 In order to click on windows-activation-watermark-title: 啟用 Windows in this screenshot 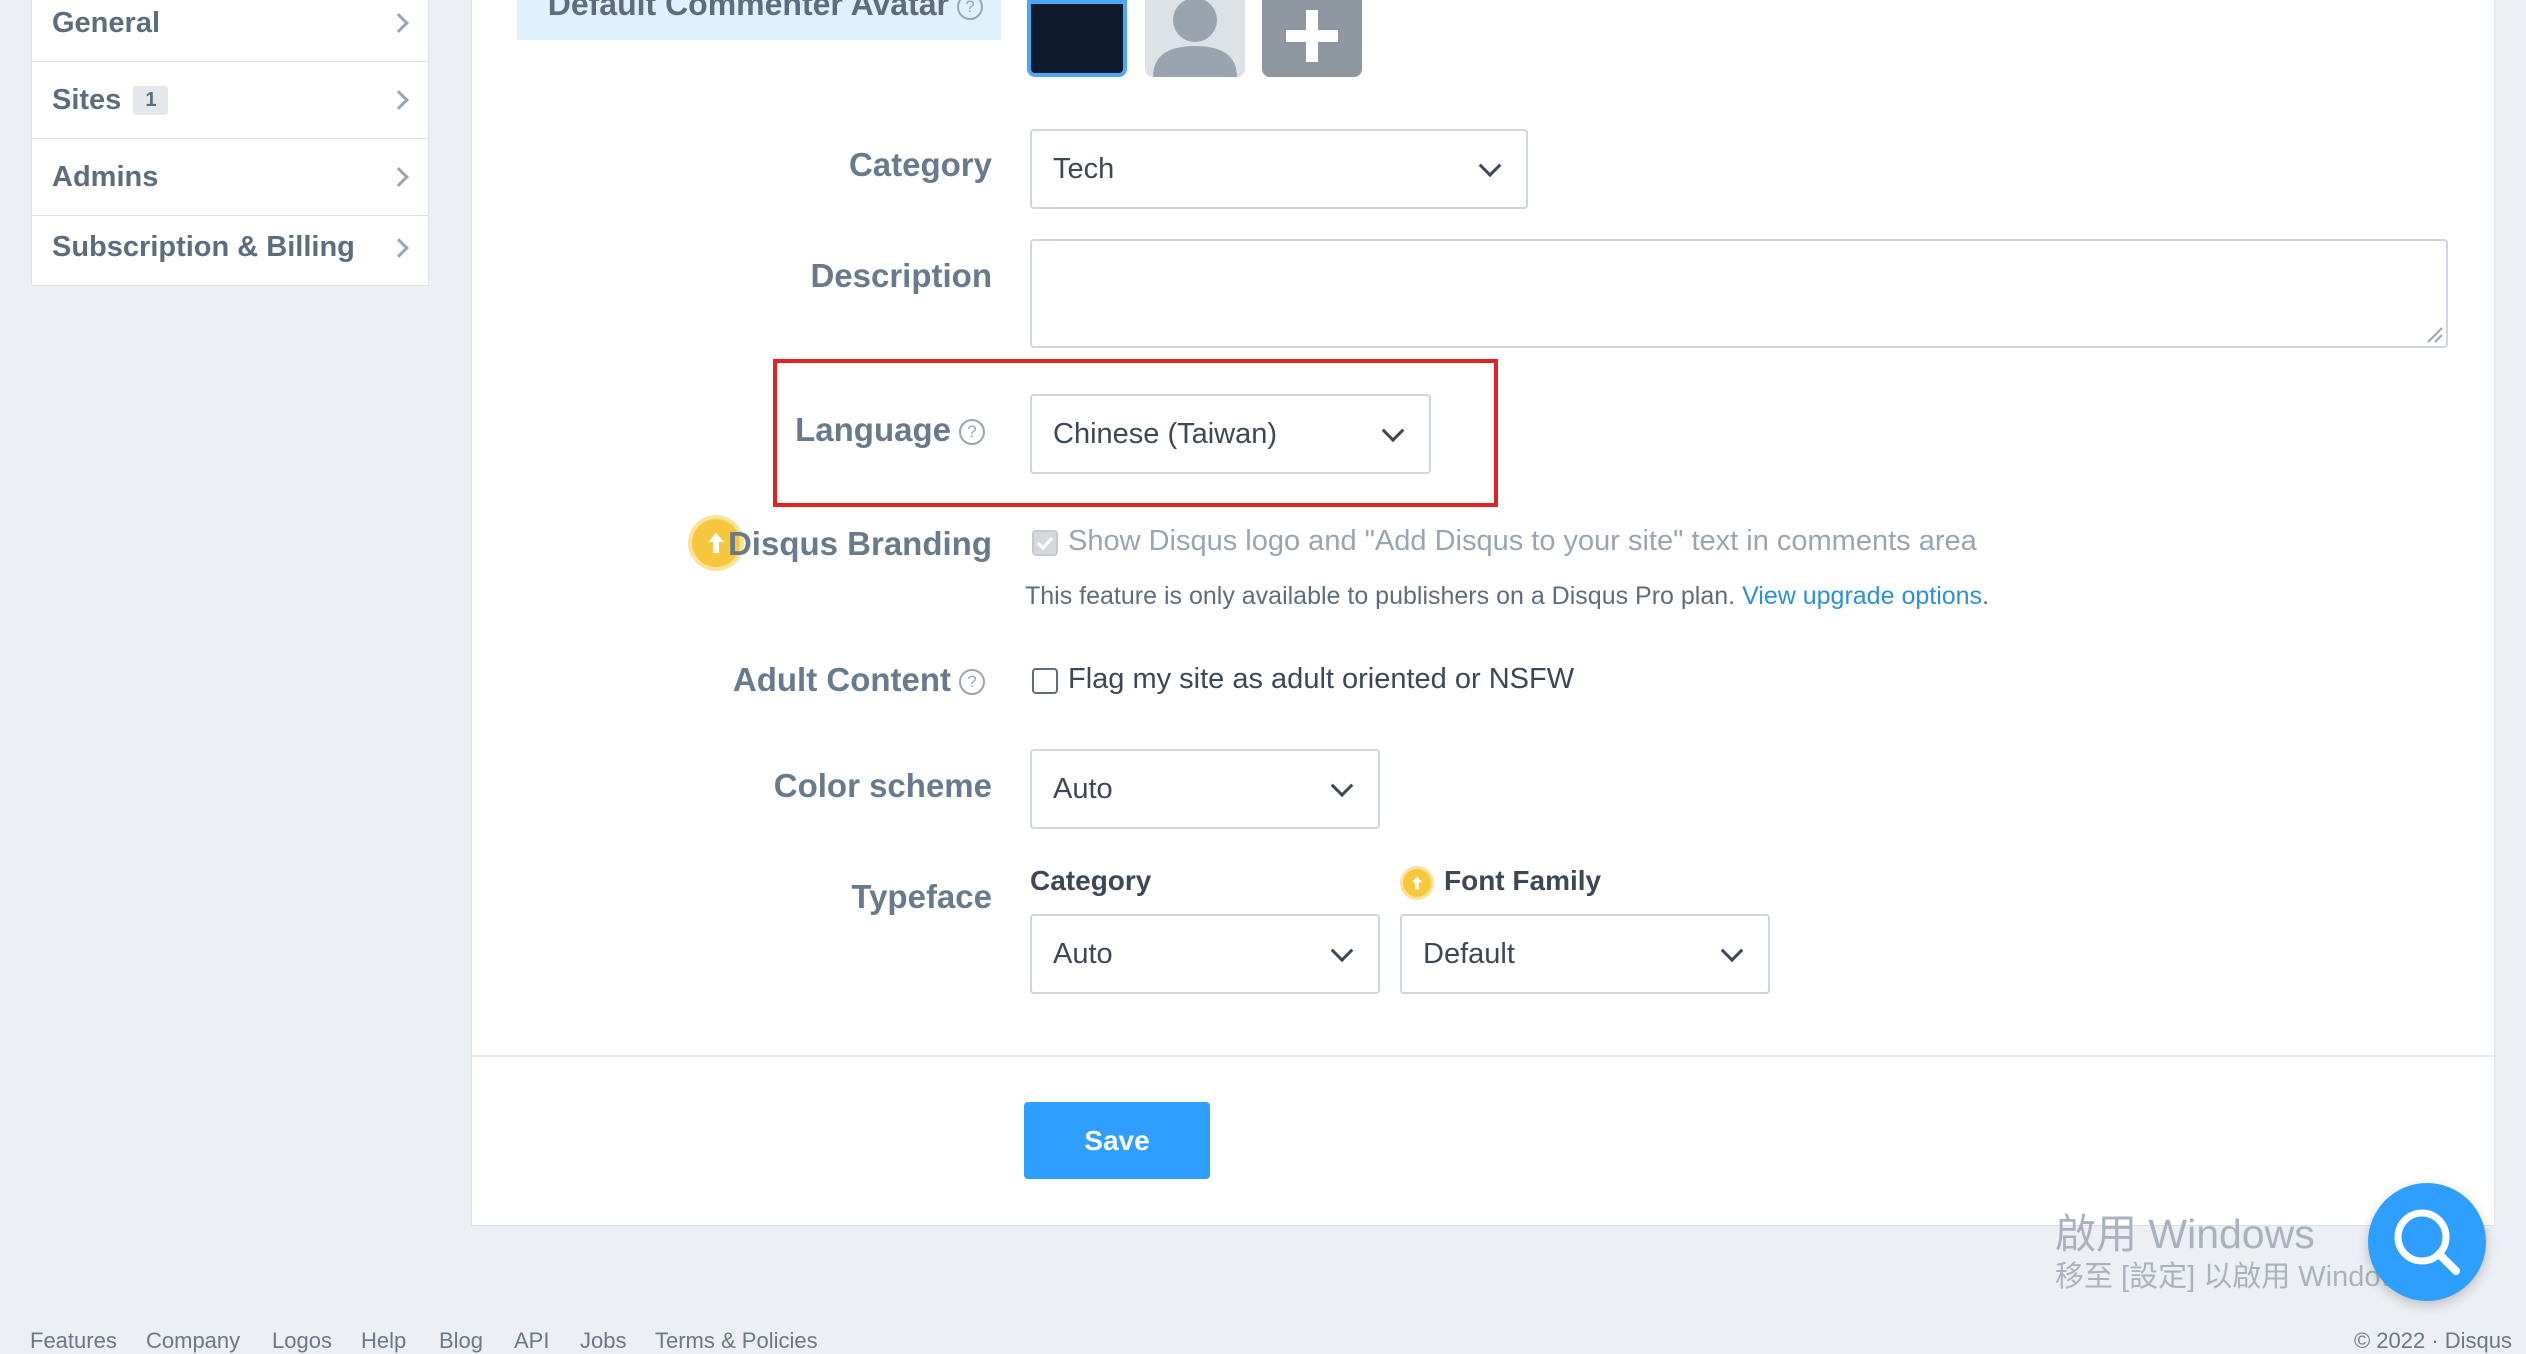, I will do `click(2185, 1234)`.